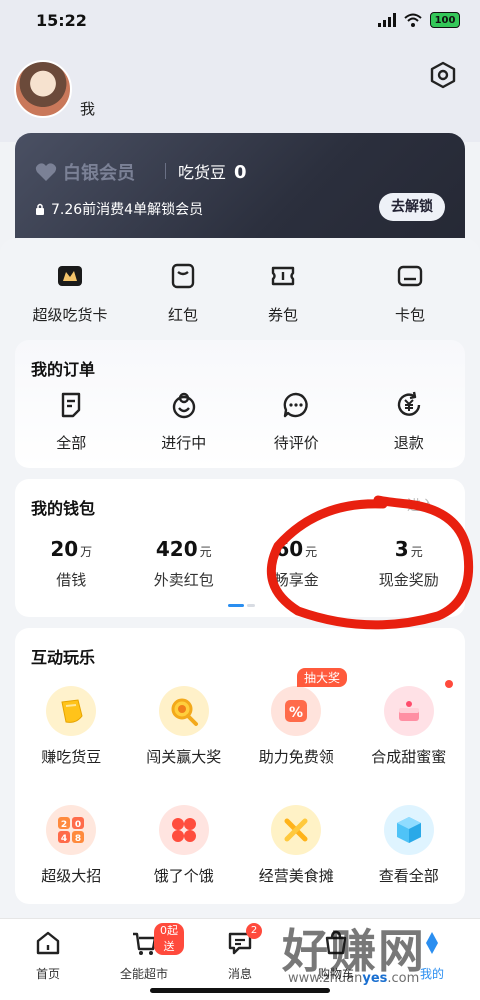 This screenshot has height=1000, width=480. What do you see at coordinates (184, 563) in the screenshot?
I see `wallet-item-delivery-red-packet: 420 元 外卖红包` at bounding box center [184, 563].